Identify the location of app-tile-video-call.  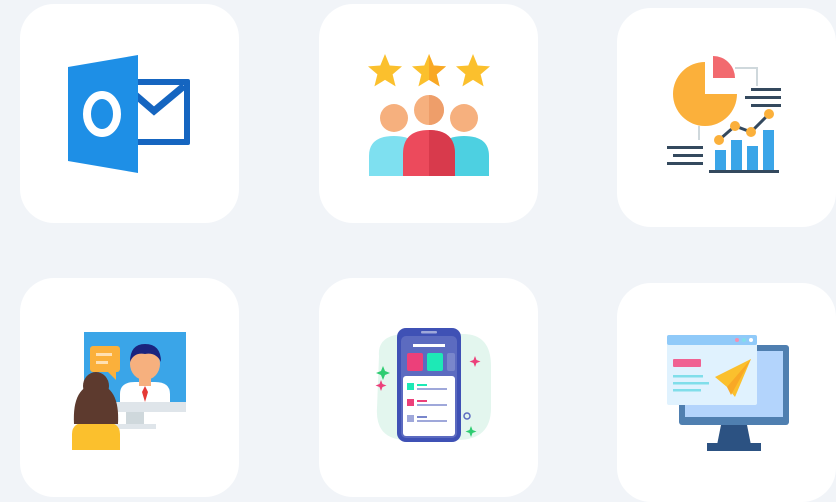
(129, 387).